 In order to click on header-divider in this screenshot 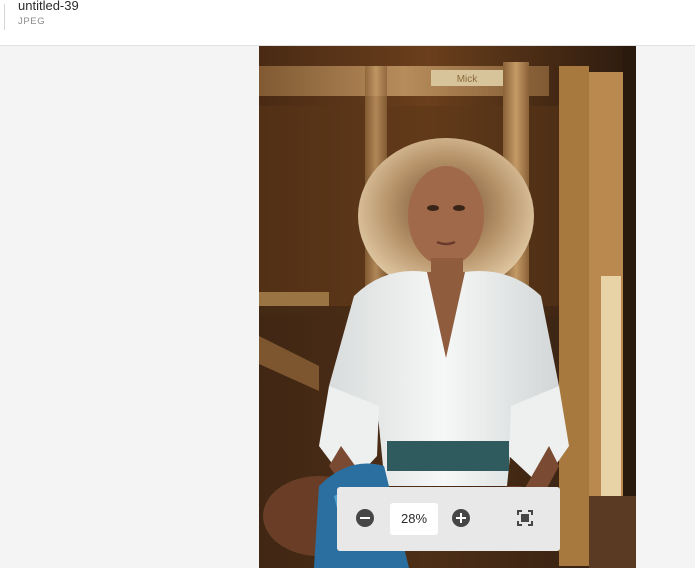, I will do `click(4, 17)`.